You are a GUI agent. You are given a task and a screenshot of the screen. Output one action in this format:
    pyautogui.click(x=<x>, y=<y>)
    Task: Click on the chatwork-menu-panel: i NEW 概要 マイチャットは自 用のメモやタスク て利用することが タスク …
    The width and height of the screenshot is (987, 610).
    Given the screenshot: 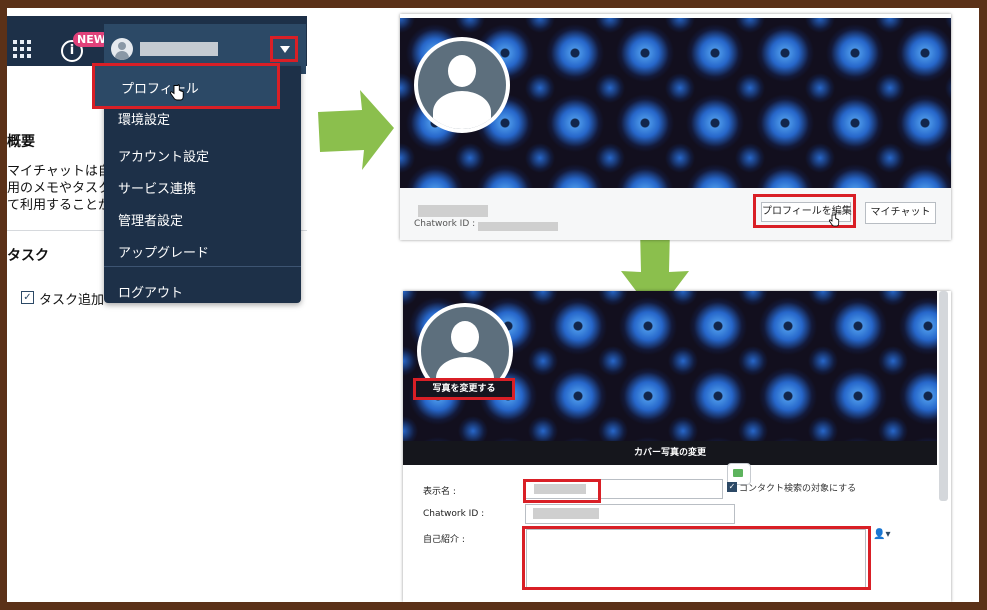 What is the action you would take?
    pyautogui.click(x=157, y=158)
    